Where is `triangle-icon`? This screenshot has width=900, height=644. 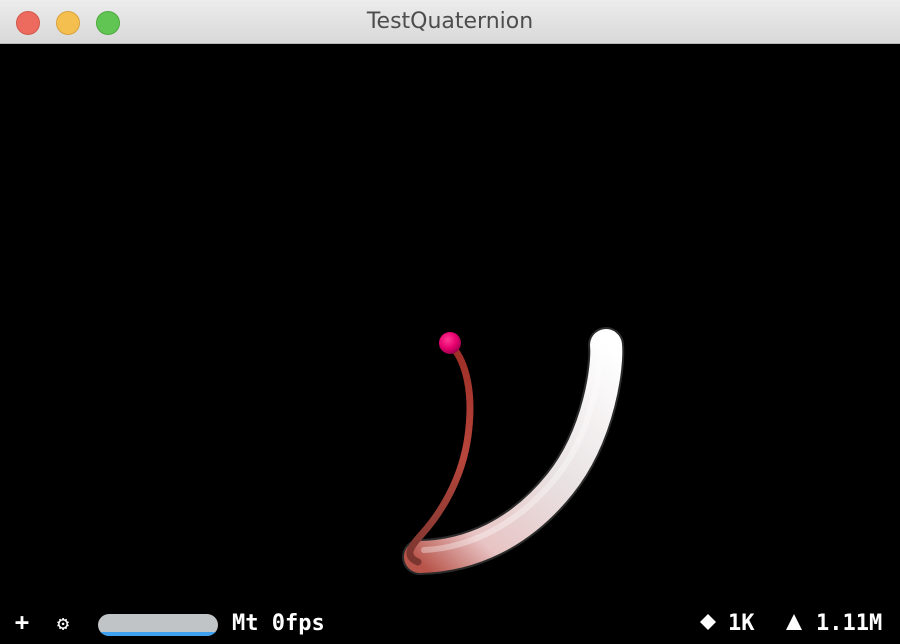
triangle-icon is located at coordinates (794, 622).